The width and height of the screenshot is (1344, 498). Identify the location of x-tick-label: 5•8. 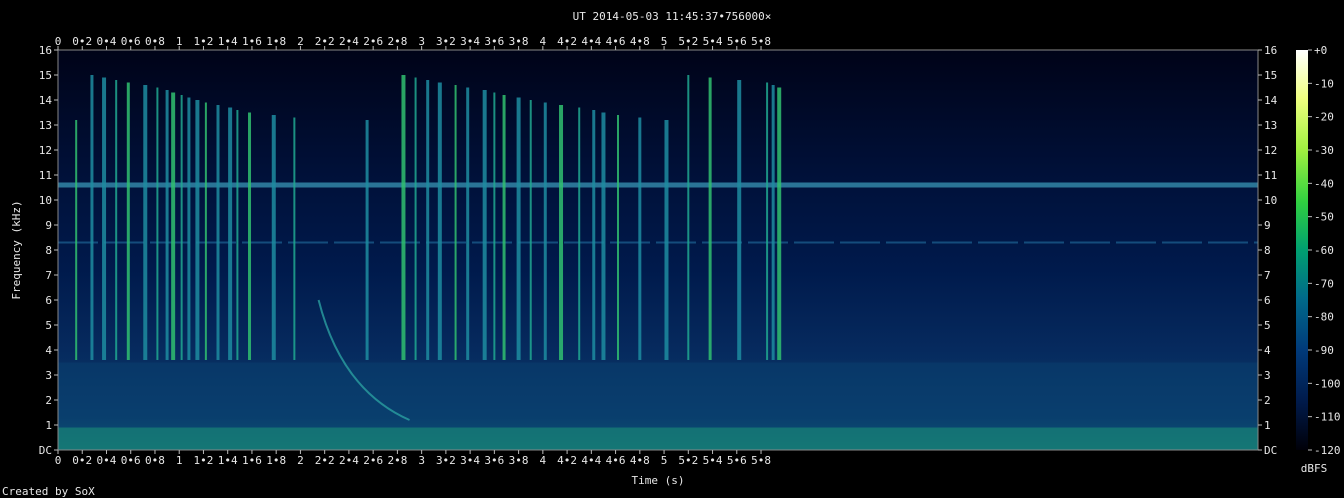
(761, 460).